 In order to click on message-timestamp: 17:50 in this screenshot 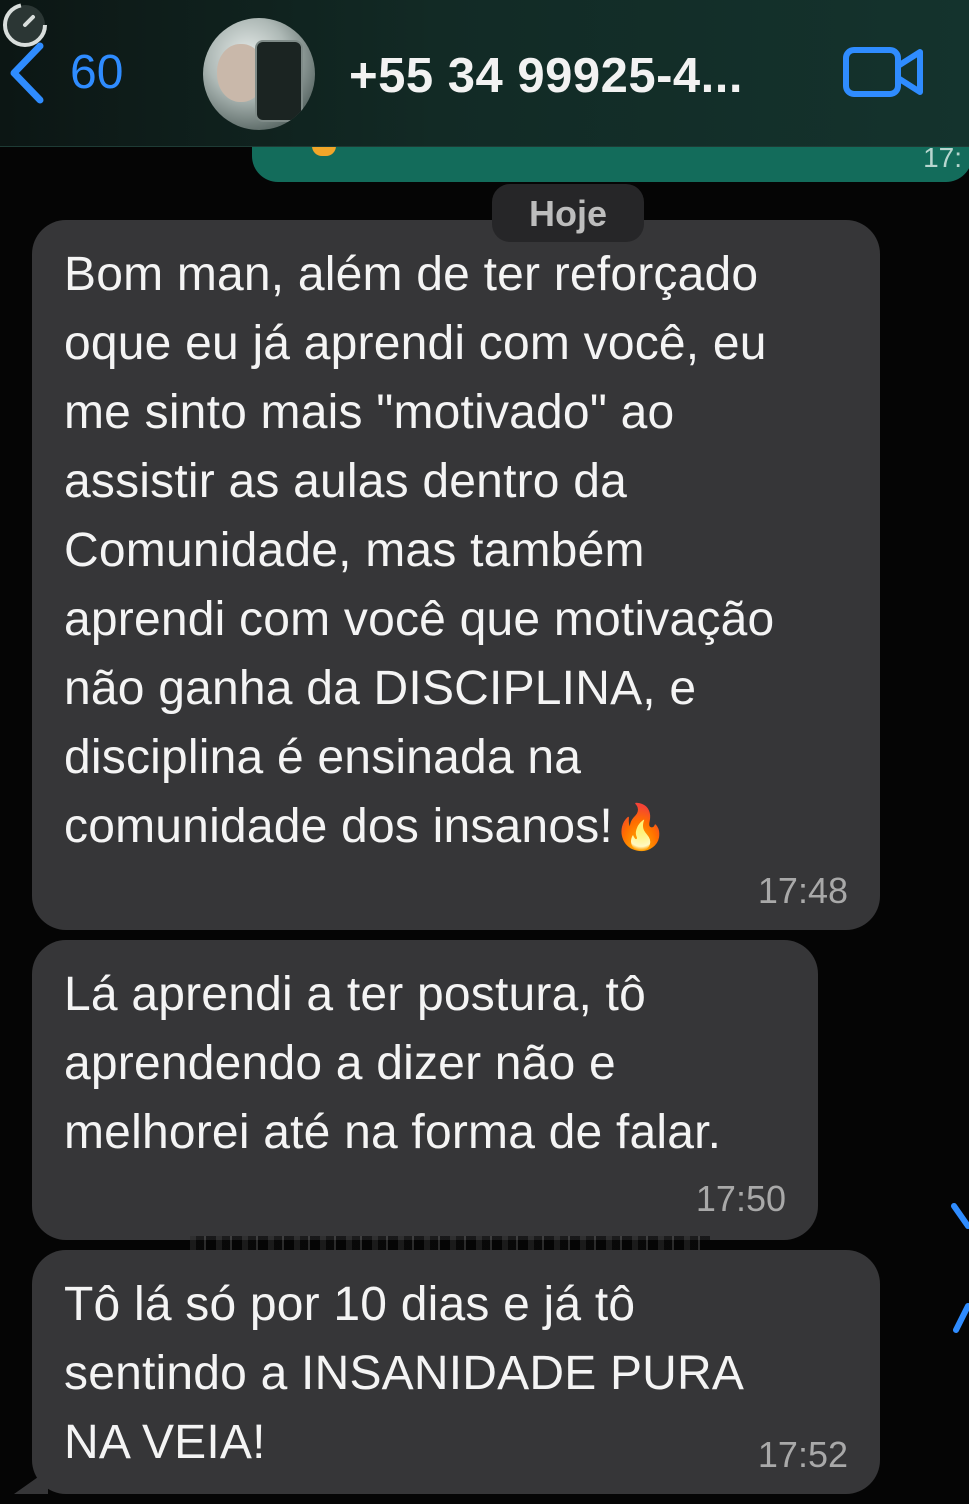, I will do `click(740, 1198)`.